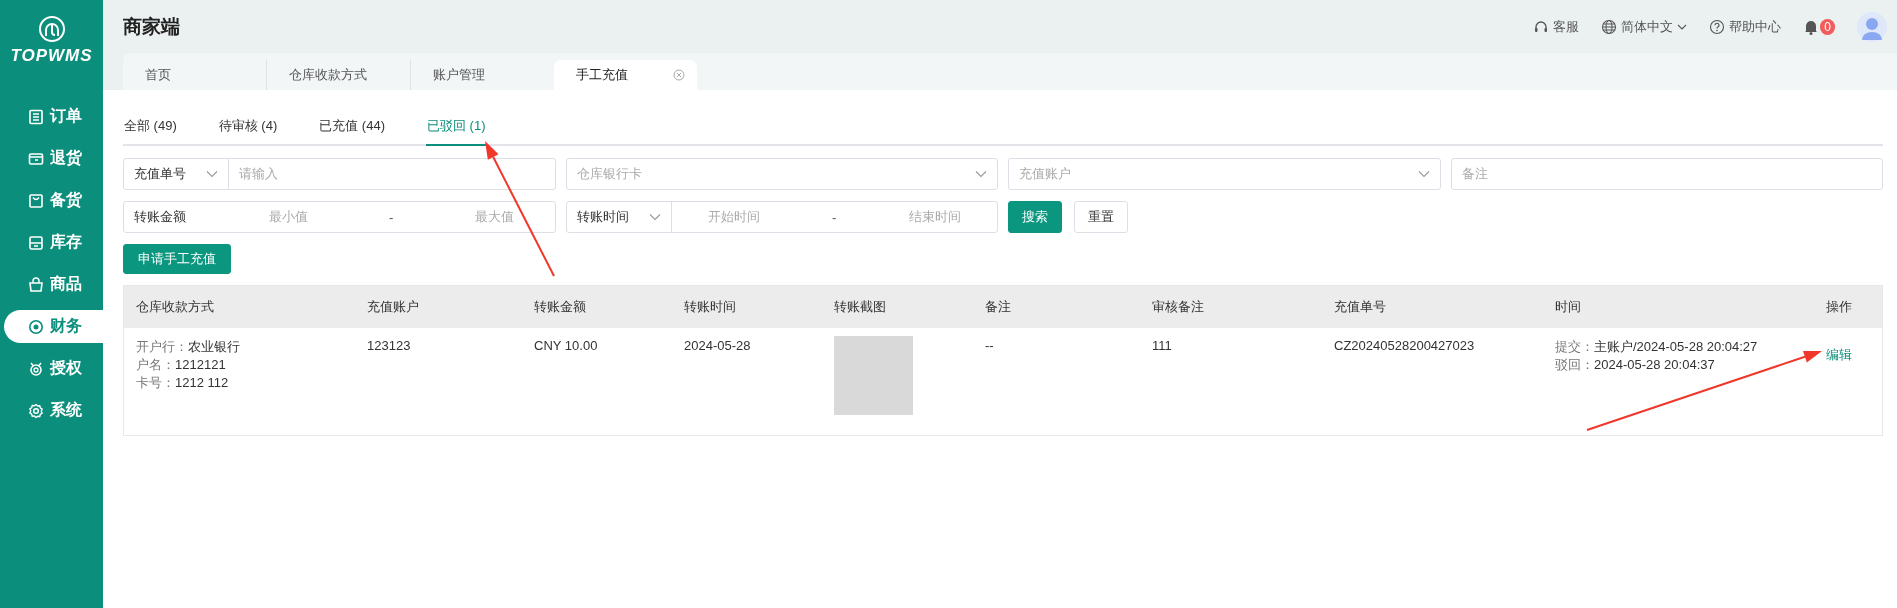 The image size is (1897, 608). Describe the element at coordinates (560, 307) in the screenshot. I see `column-header: 转账金额` at that location.